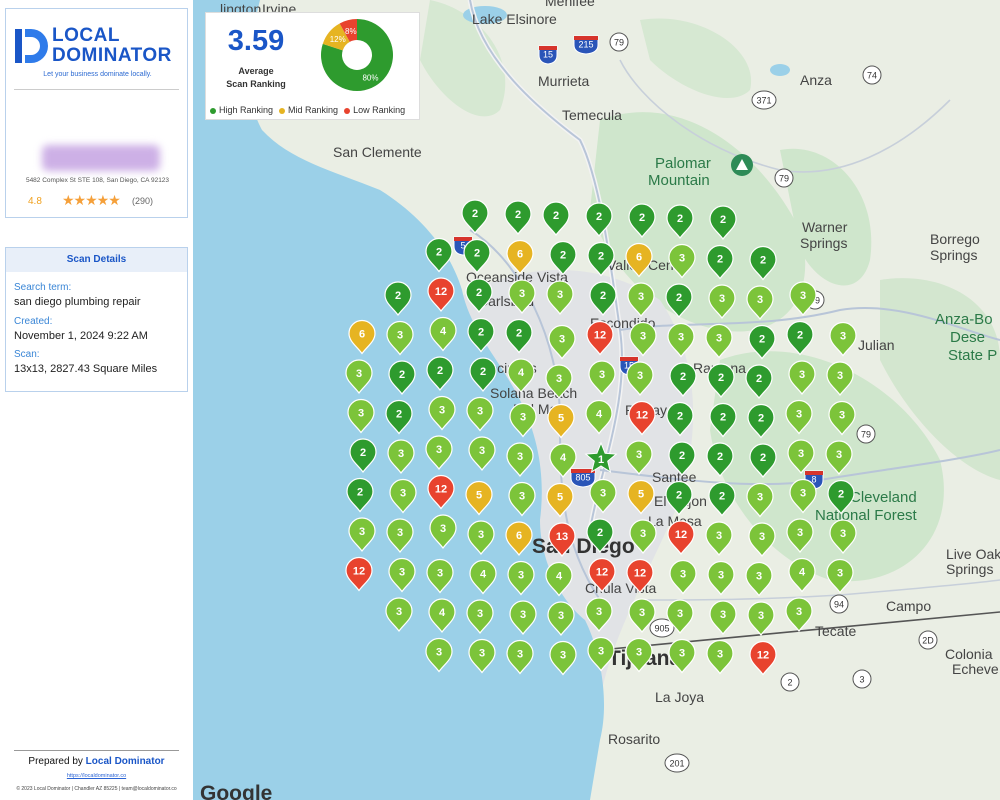  What do you see at coordinates (143, 201) in the screenshot?
I see `review-count: (290)` at bounding box center [143, 201].